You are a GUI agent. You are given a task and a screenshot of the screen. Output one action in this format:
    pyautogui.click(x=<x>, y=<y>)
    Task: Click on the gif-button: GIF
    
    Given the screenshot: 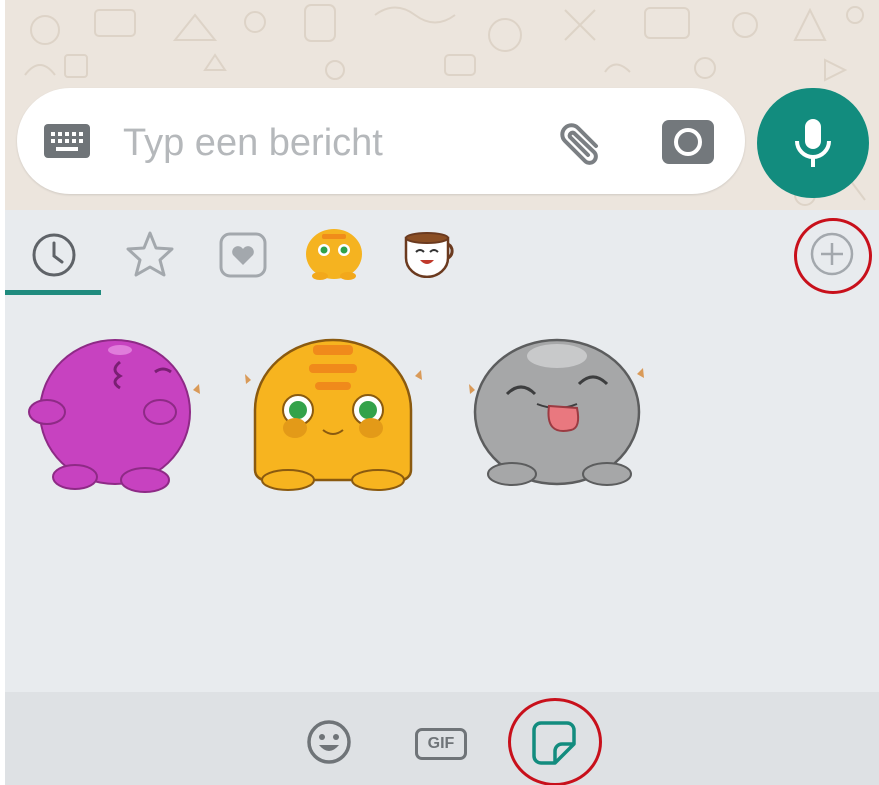 What is the action you would take?
    pyautogui.click(x=441, y=744)
    